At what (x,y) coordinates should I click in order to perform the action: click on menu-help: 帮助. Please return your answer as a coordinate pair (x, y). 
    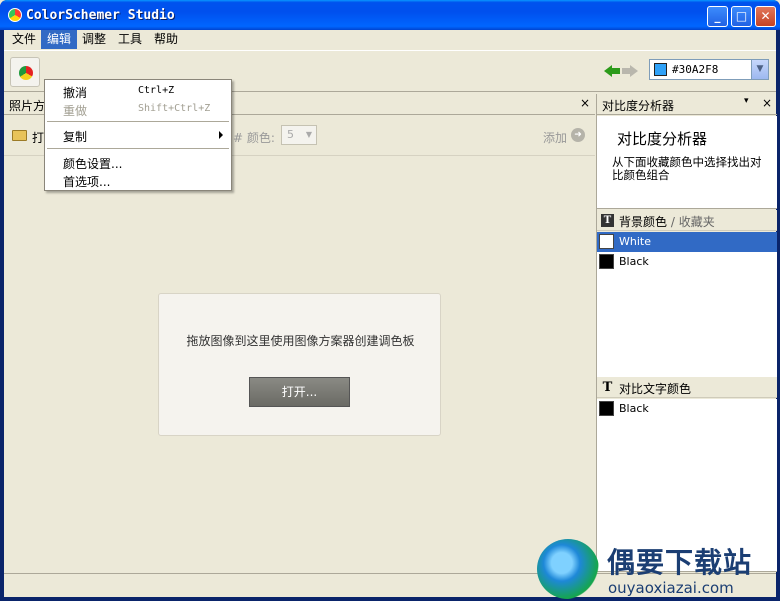
    Looking at the image, I should click on (166, 39).